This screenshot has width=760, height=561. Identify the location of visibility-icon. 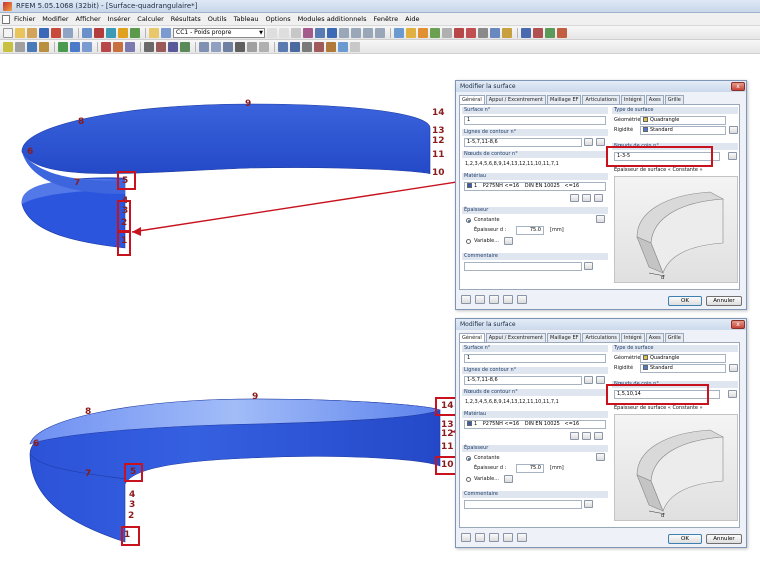
(507, 32).